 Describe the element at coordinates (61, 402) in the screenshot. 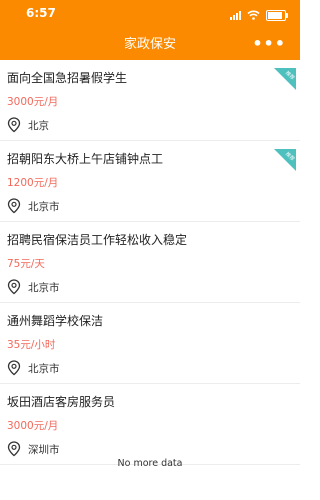

I see `job-title: 坂田酒店客房服务员` at that location.